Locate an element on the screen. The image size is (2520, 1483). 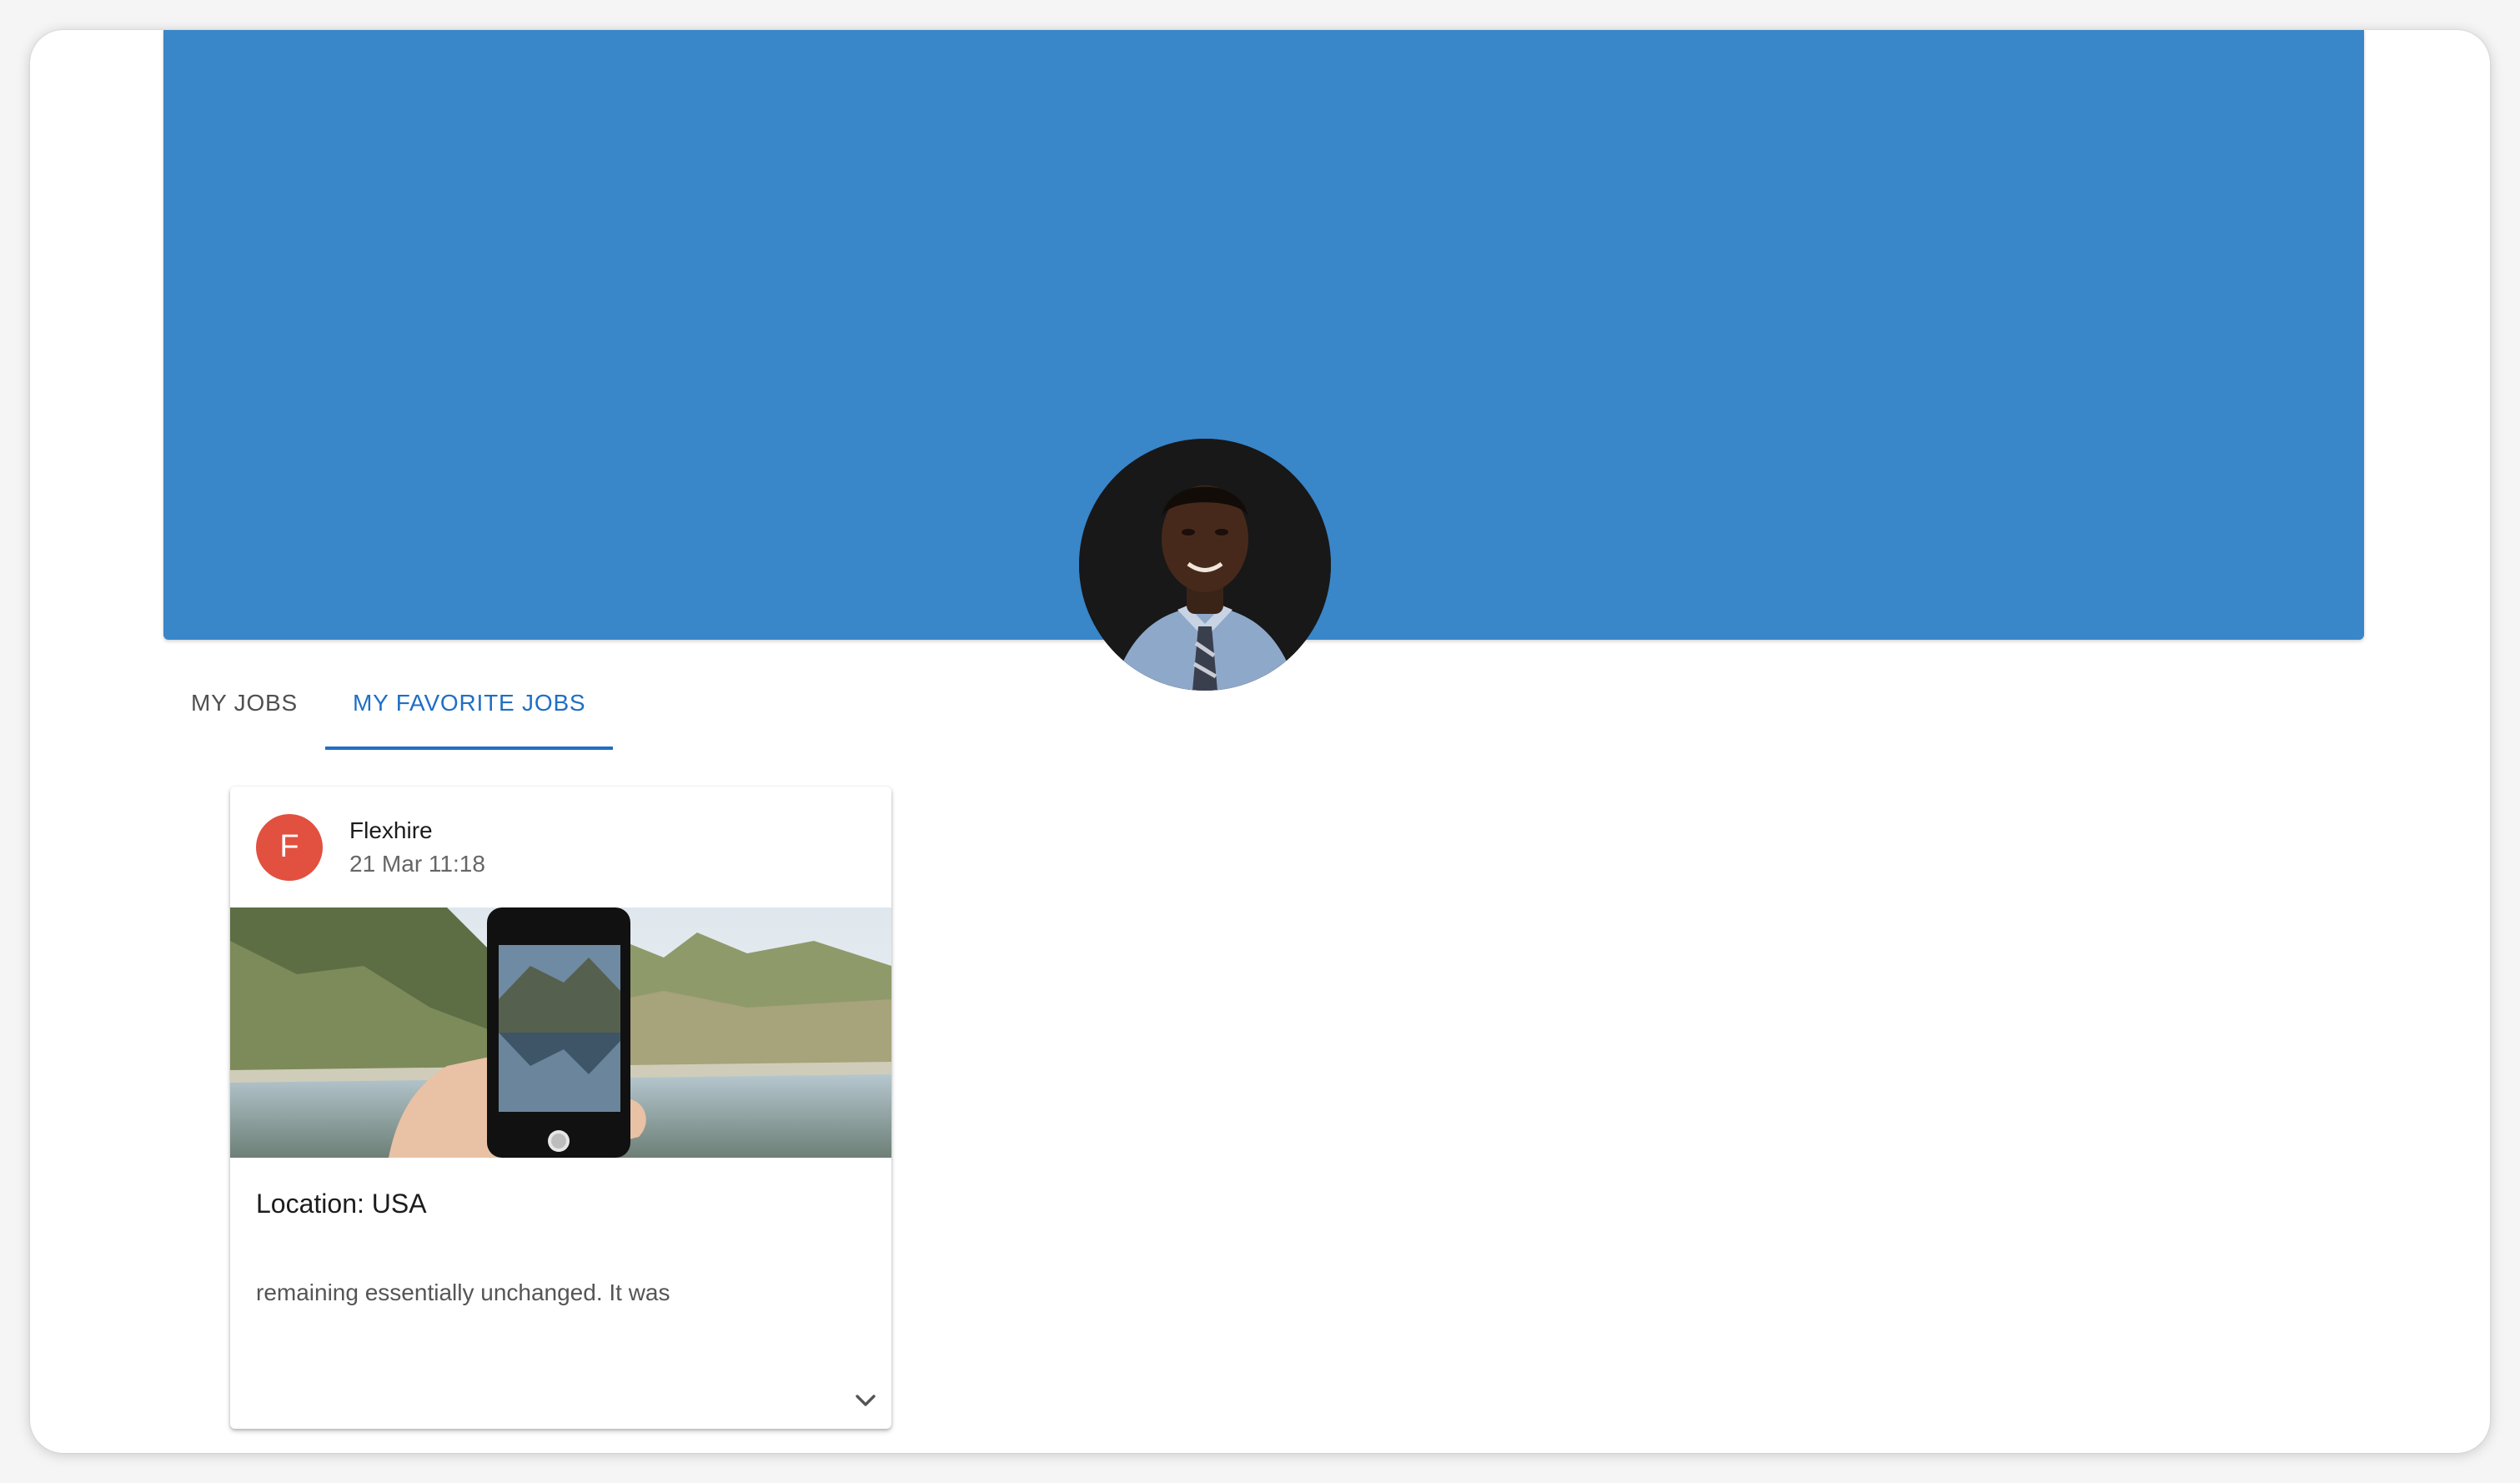
expand-button is located at coordinates (865, 1400).